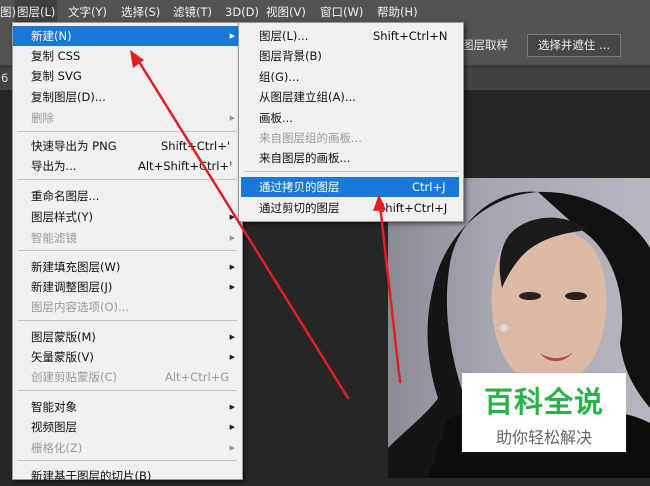 The width and height of the screenshot is (650, 486). I want to click on arrow-line-to-layer-via-copy, so click(390, 293).